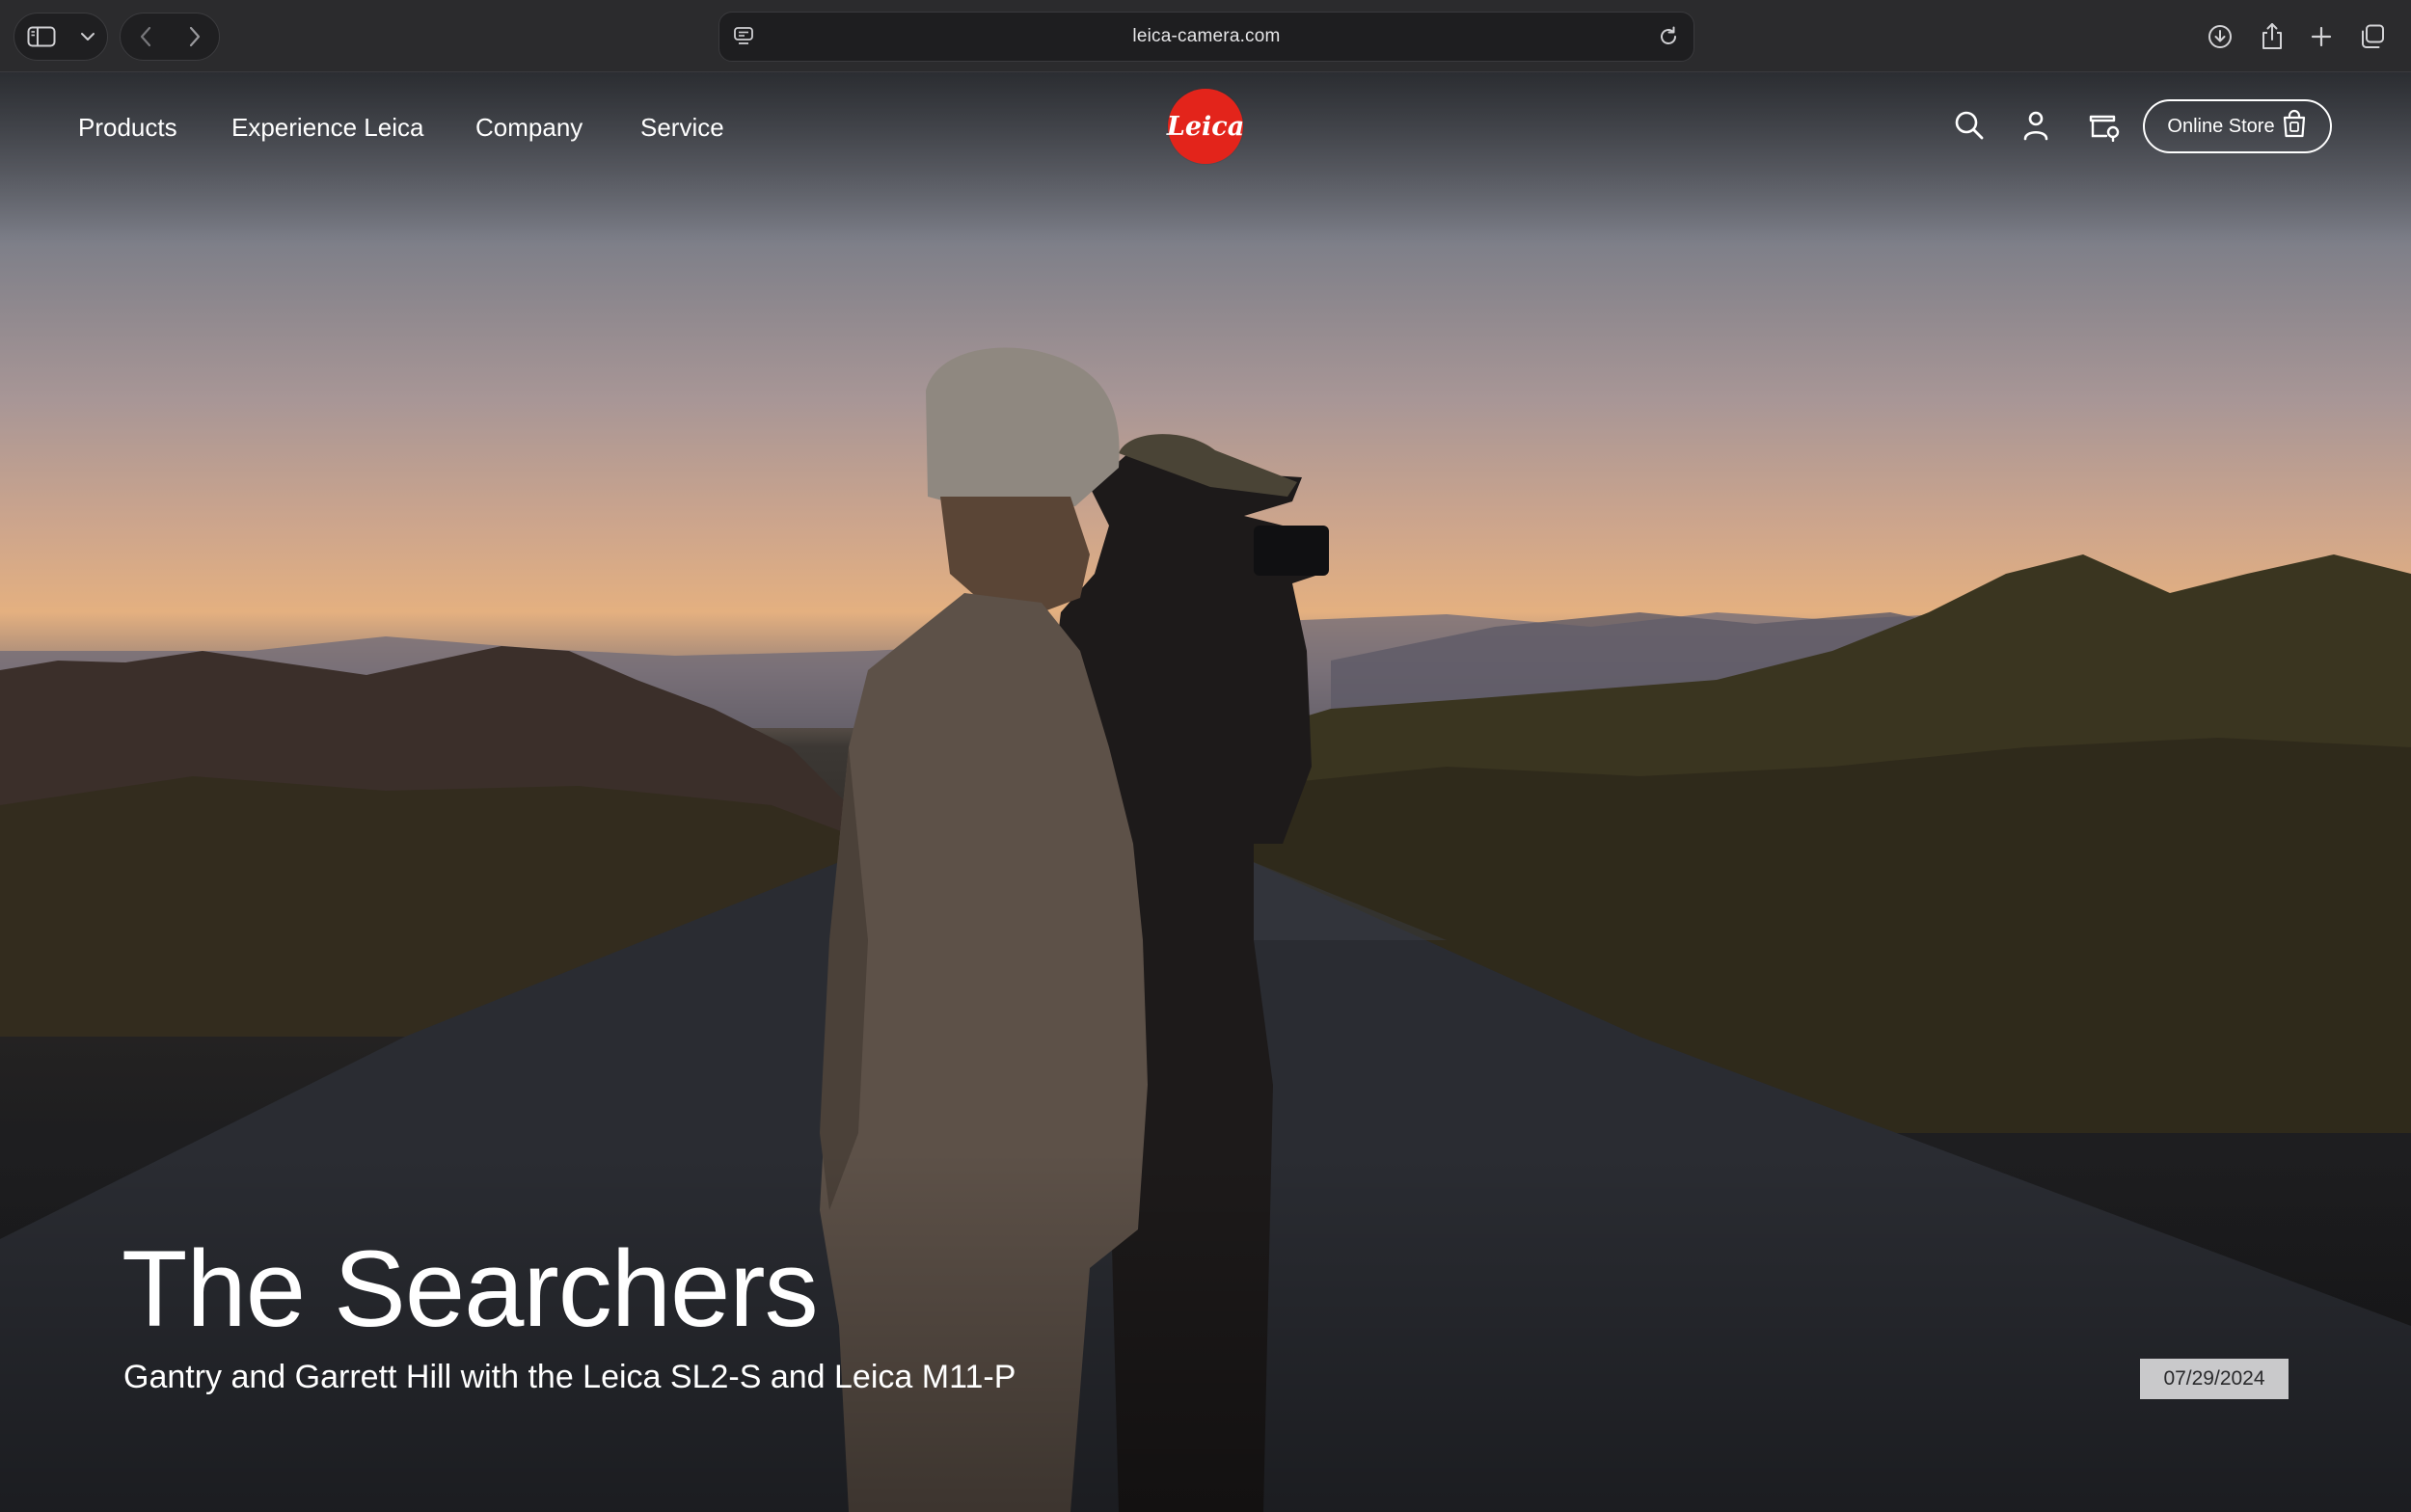 This screenshot has height=1512, width=2411. What do you see at coordinates (2220, 36) in the screenshot?
I see `download-icon` at bounding box center [2220, 36].